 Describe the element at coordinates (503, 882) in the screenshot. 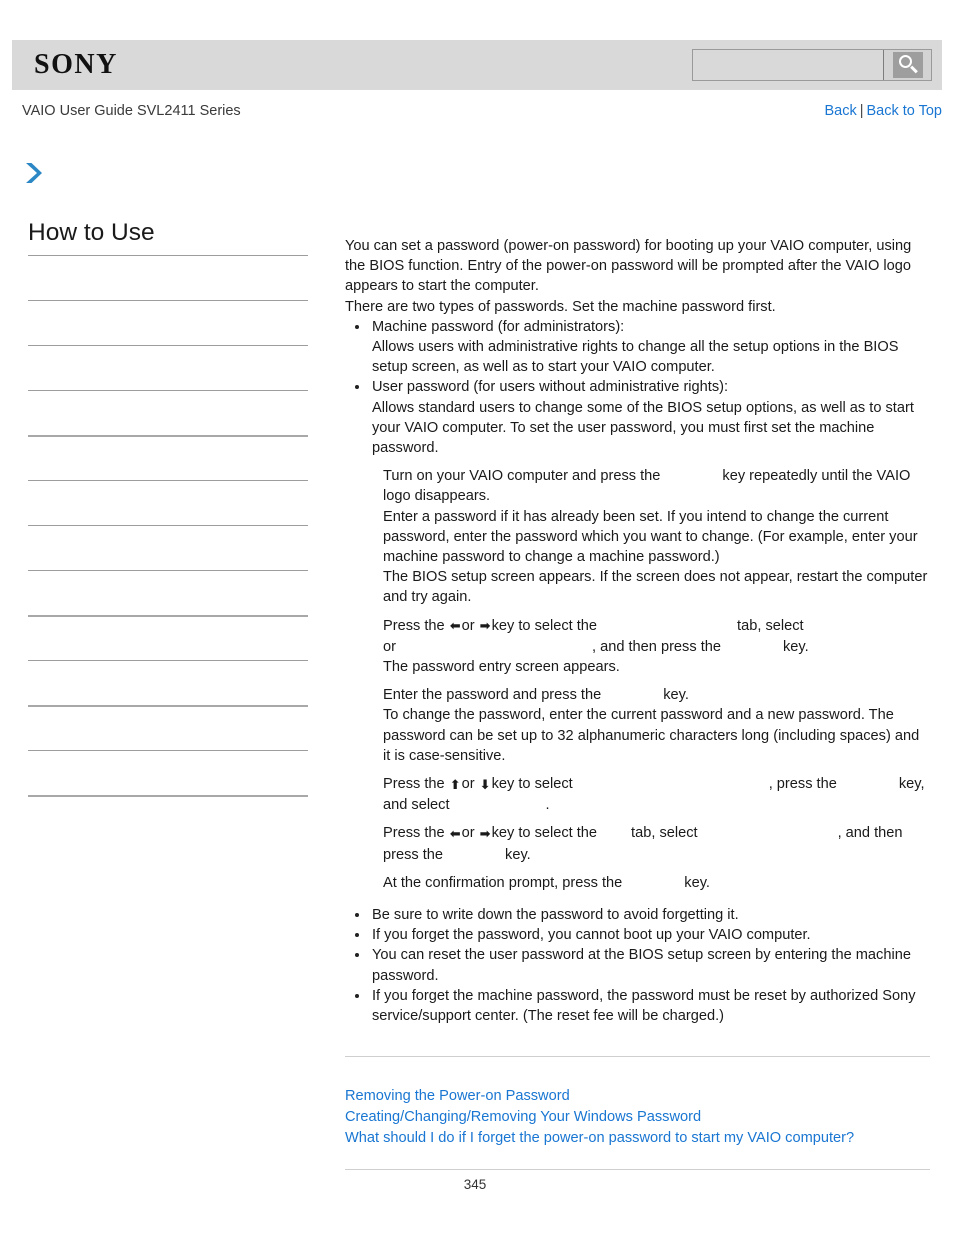

I see `step-text: At the confirmation prompt, press the` at that location.